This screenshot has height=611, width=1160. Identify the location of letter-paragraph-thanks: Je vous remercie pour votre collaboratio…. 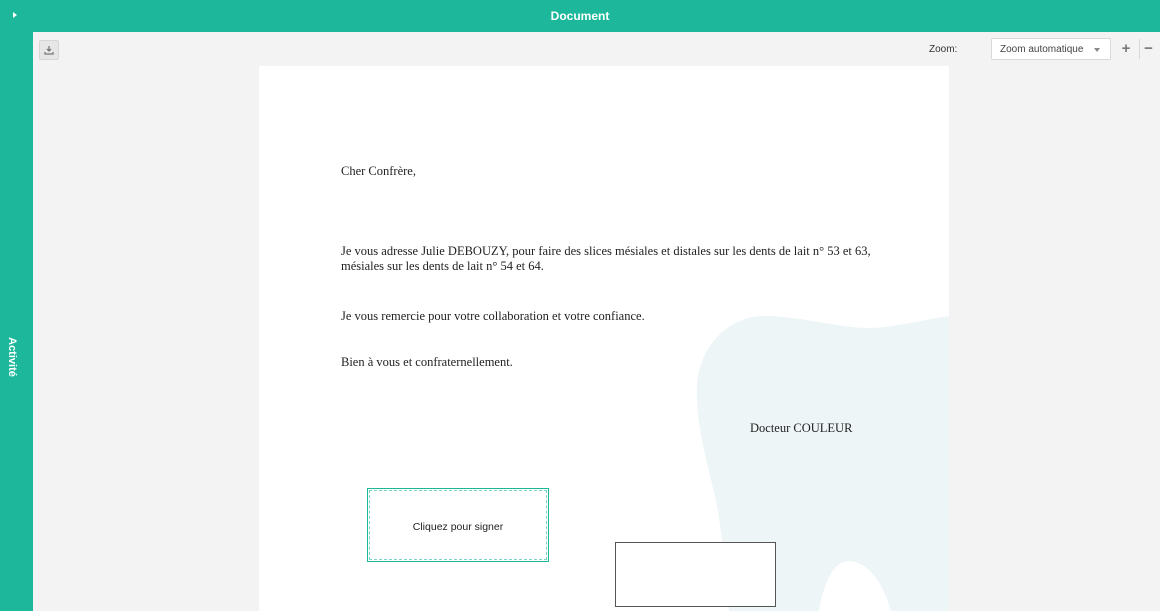
(493, 316).